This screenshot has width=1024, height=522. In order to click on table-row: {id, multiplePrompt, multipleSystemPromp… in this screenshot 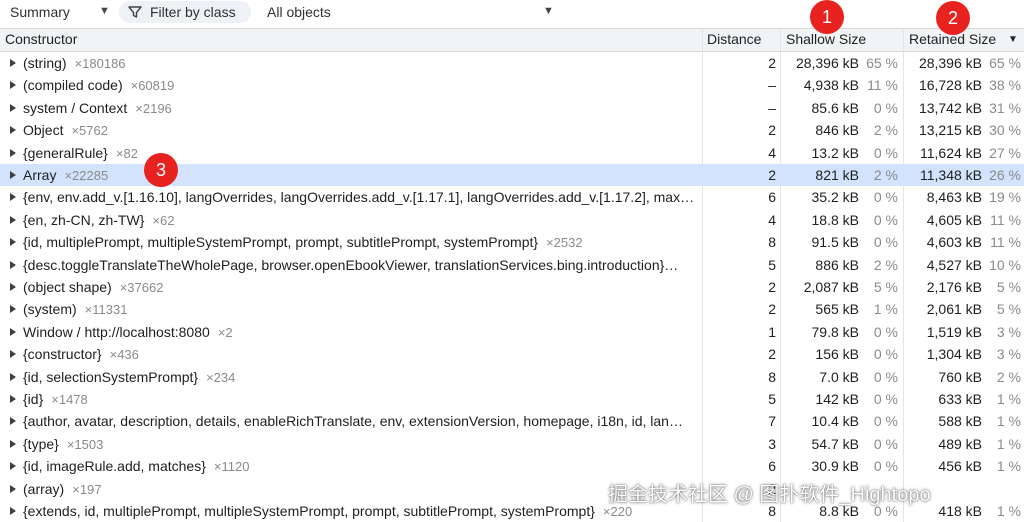, I will do `click(512, 242)`.